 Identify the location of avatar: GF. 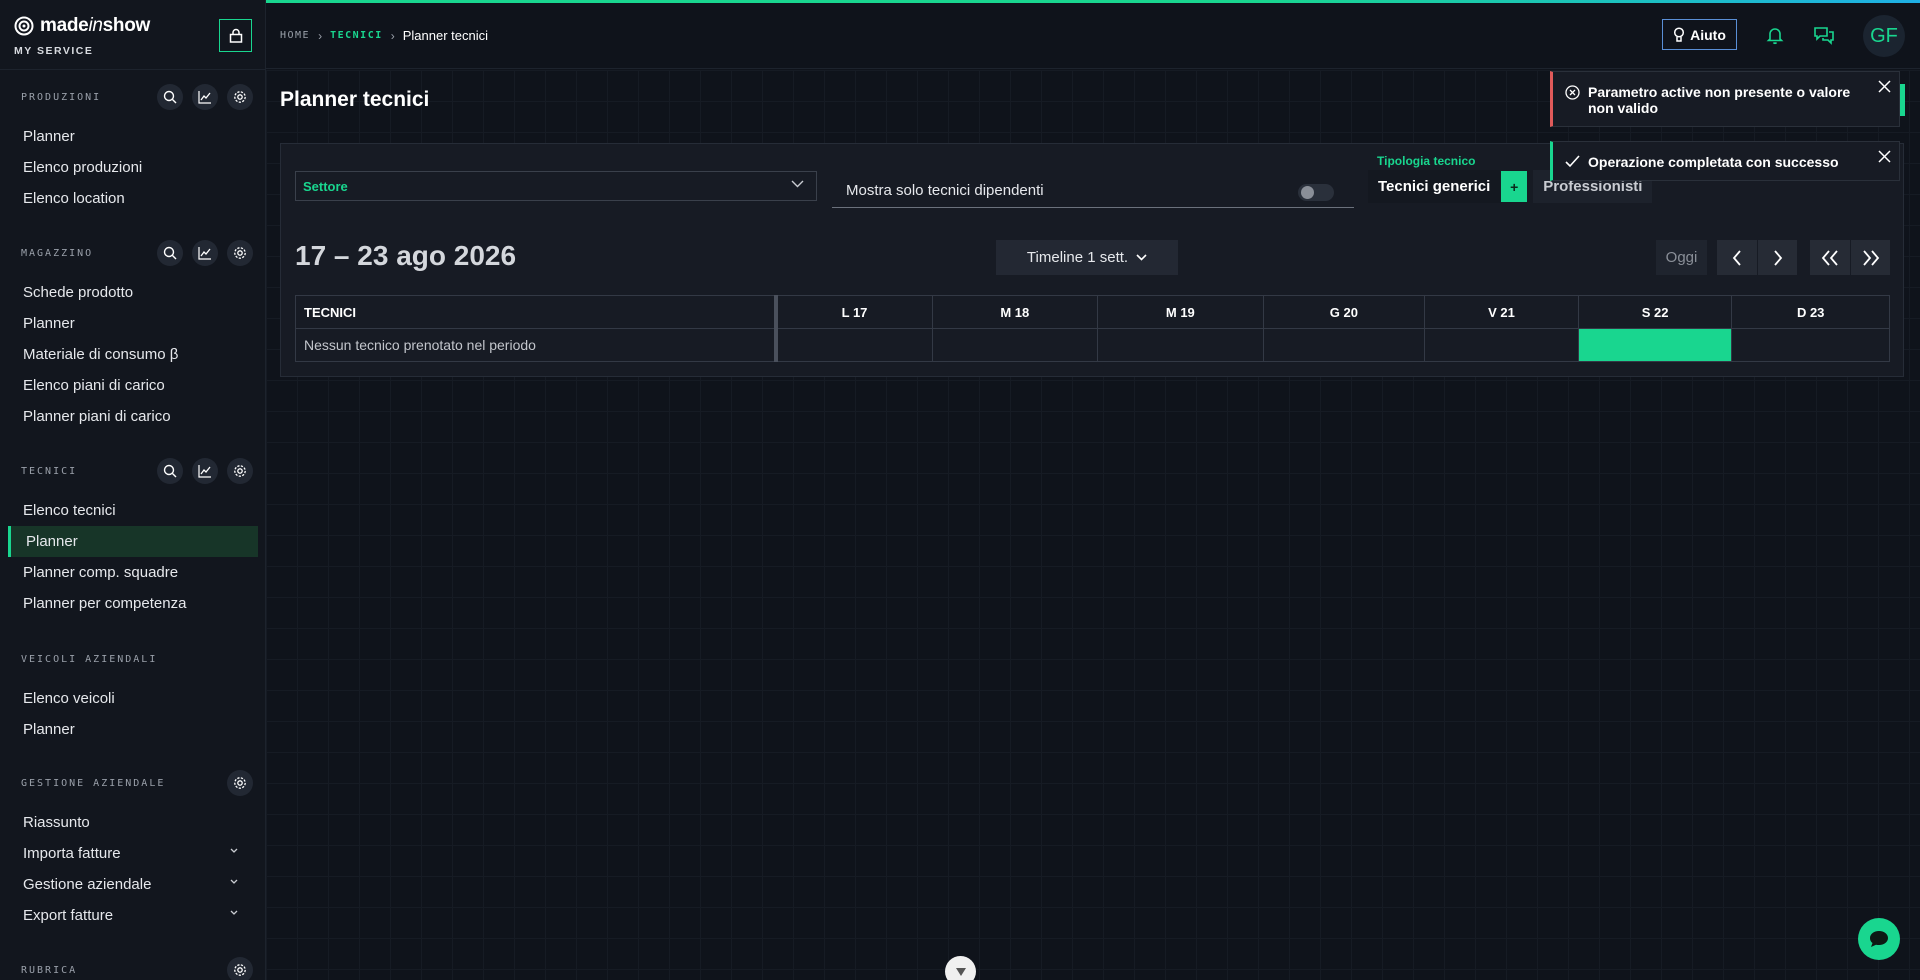
(1884, 36).